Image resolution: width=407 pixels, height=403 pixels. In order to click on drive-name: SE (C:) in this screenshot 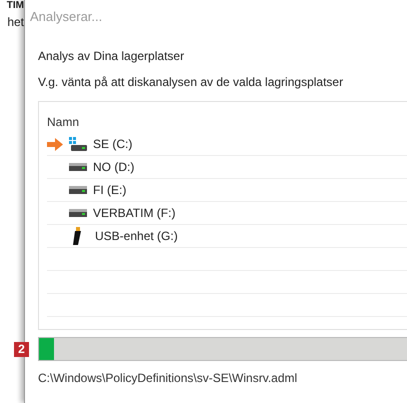, I will do `click(112, 144)`.